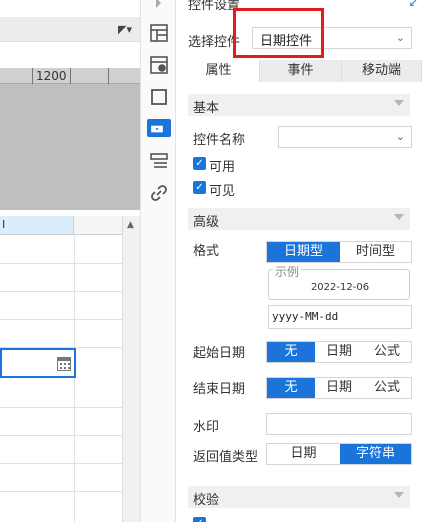 This screenshot has height=522, width=424. What do you see at coordinates (70, 147) in the screenshot?
I see `form-canvas` at bounding box center [70, 147].